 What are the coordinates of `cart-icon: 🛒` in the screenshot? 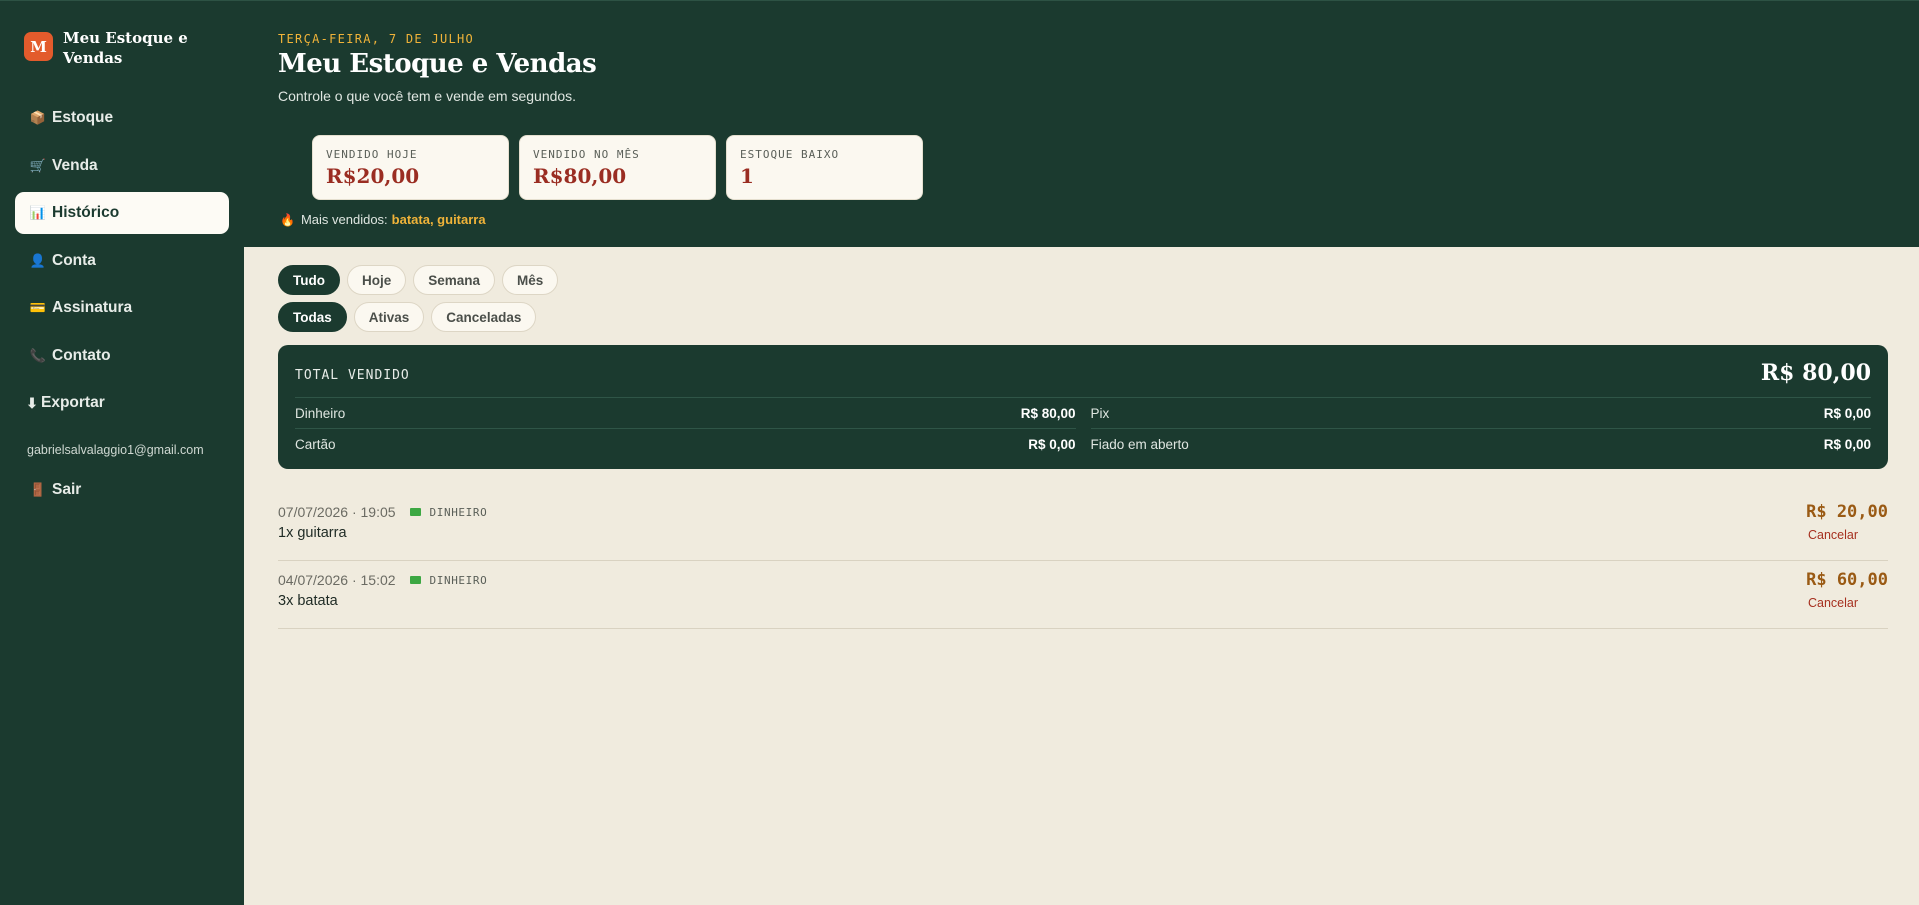 It's located at (38, 165).